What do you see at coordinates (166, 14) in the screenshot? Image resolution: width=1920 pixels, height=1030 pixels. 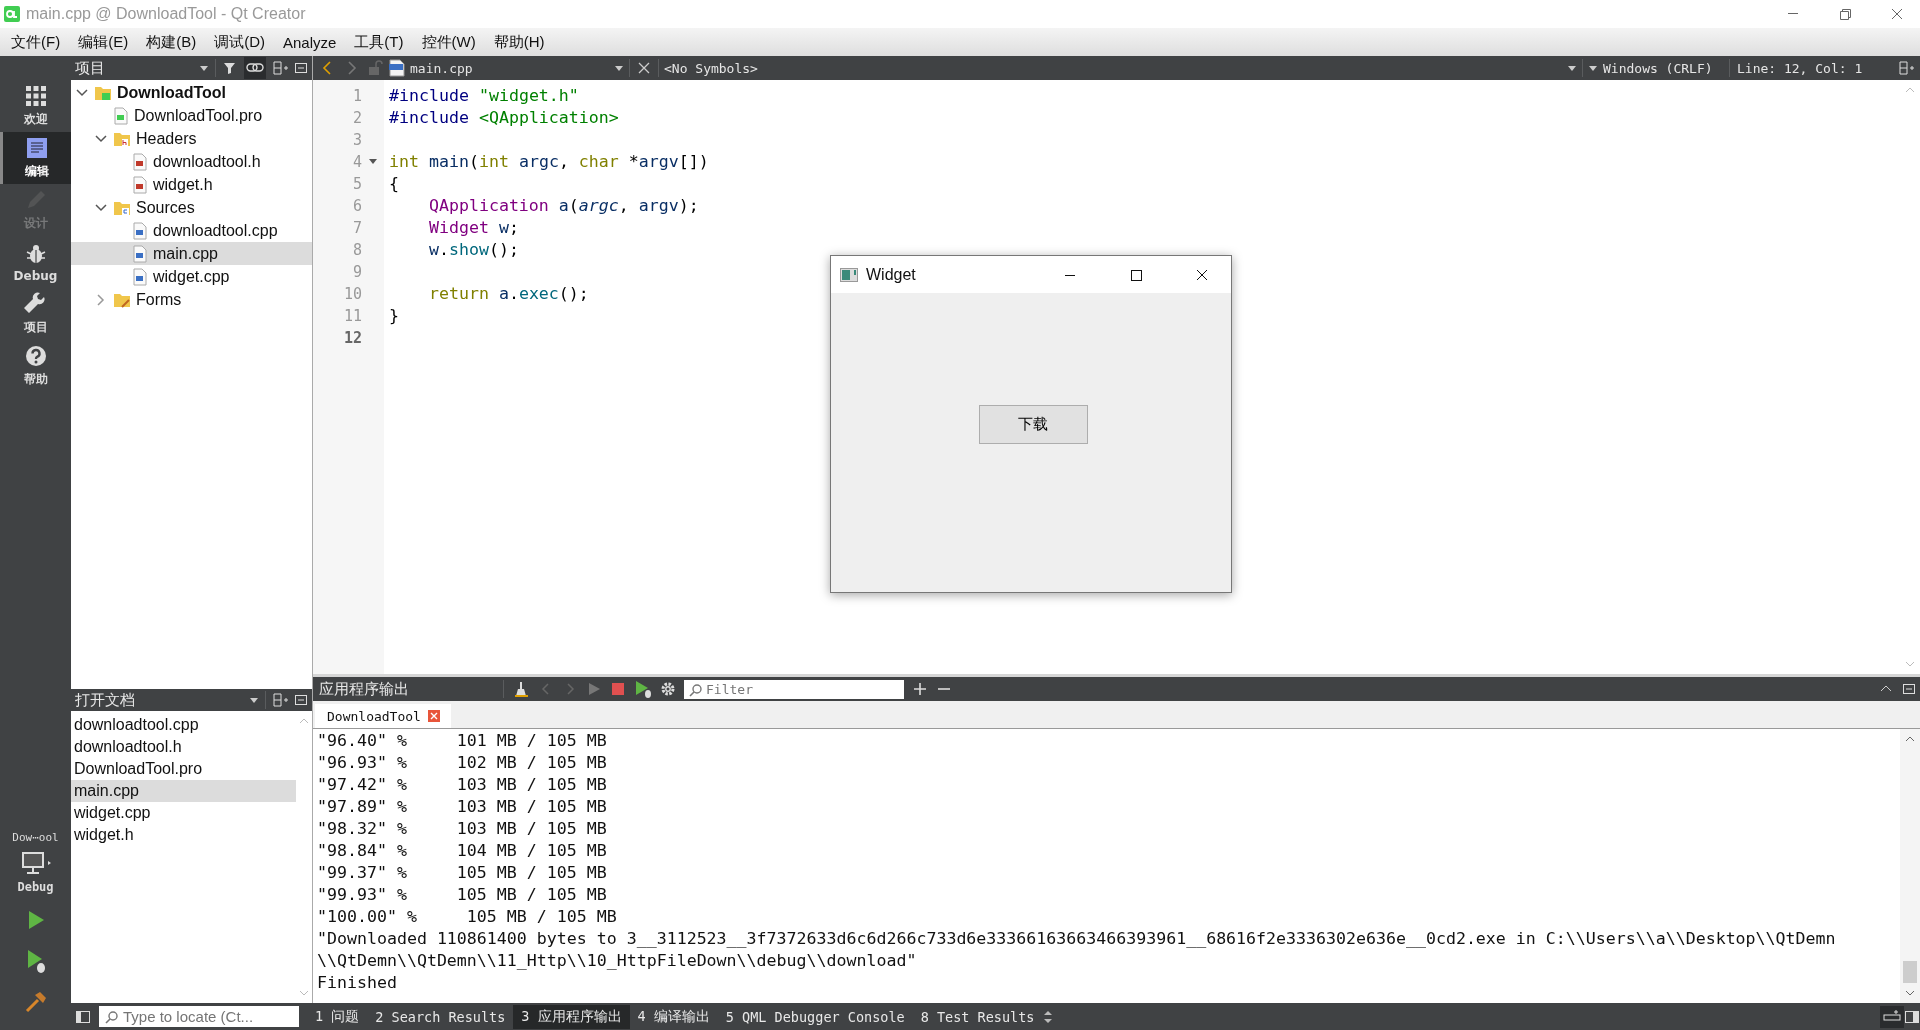 I see `window-title: main.cpp @ DownloadTool - Qt Creator` at bounding box center [166, 14].